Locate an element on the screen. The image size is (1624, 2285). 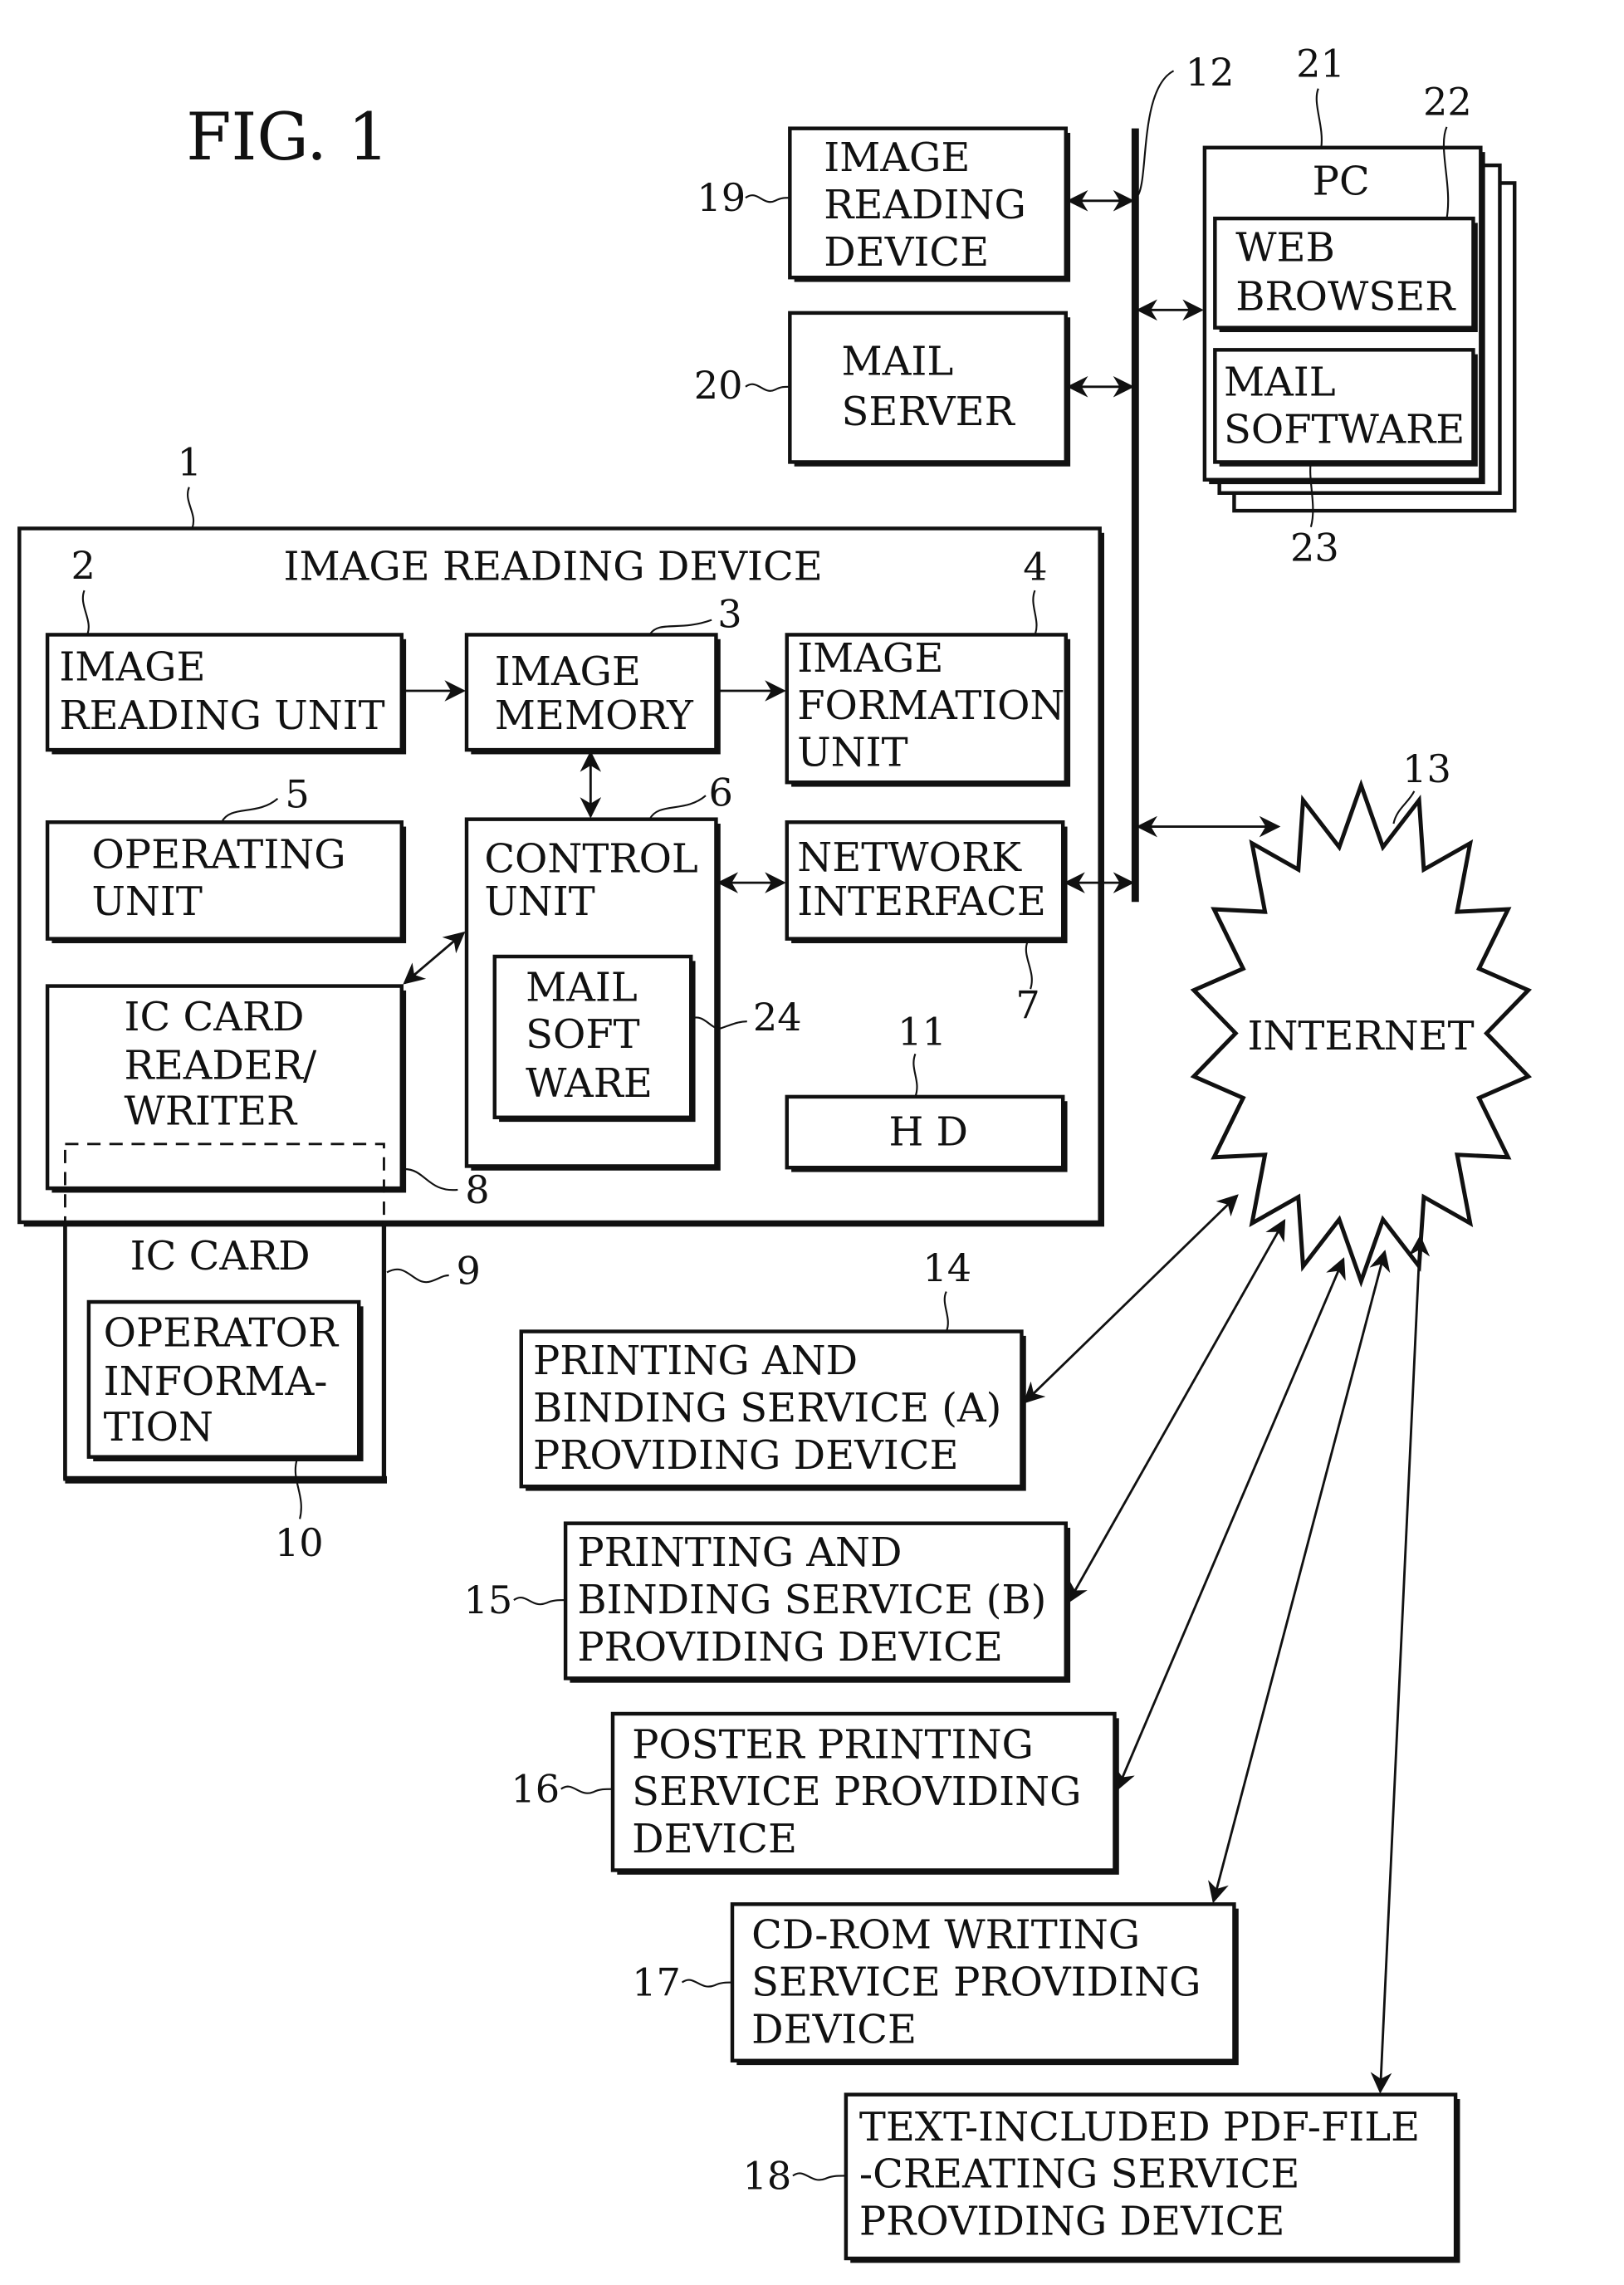
ref-14: 14 is located at coordinates (946, 1267).